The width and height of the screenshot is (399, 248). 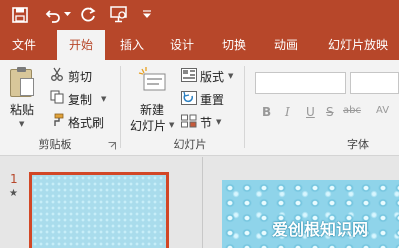 I want to click on tab-transitions: 切换, so click(x=234, y=45).